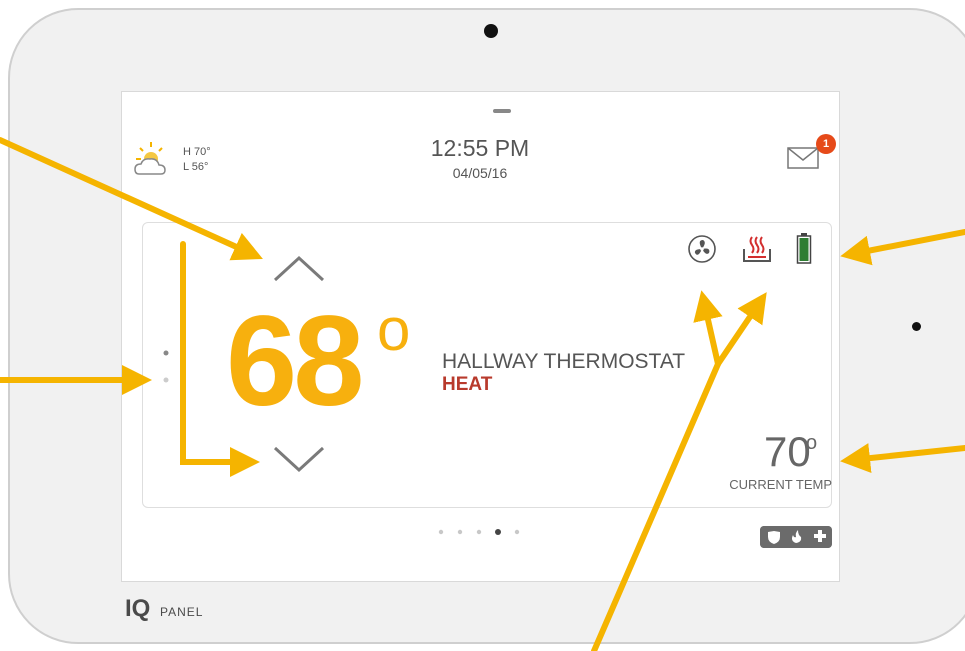  What do you see at coordinates (902, 247) in the screenshot?
I see `callout-arrow-status-icons` at bounding box center [902, 247].